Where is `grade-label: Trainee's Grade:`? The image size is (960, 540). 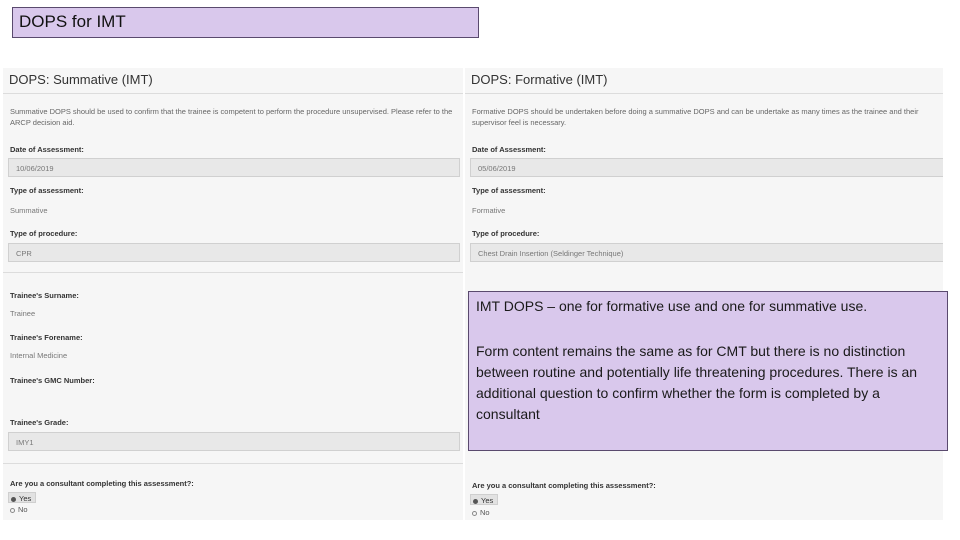
grade-label: Trainee's Grade: is located at coordinates (39, 422).